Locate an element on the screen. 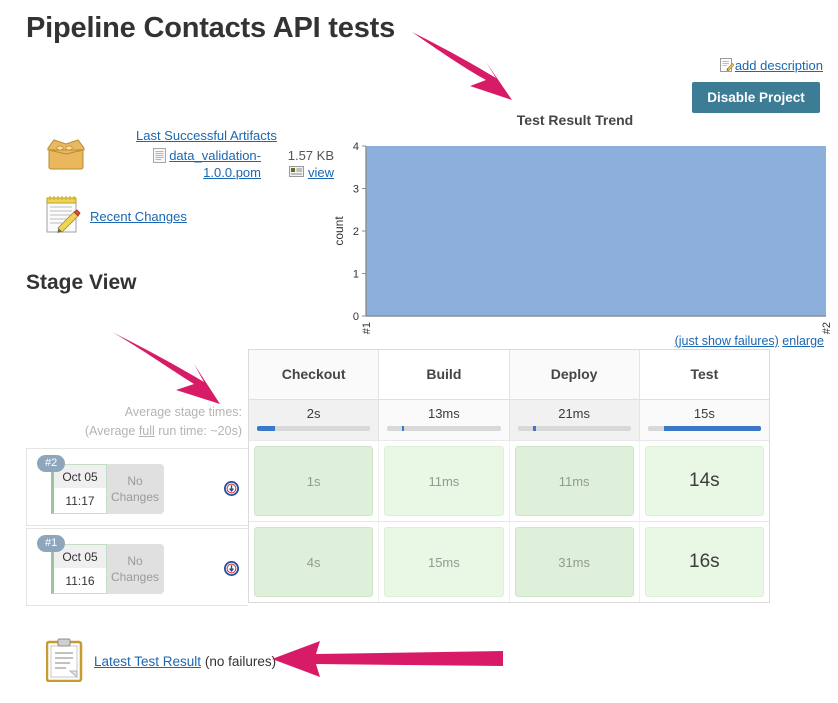 This screenshot has height=703, width=838. stage-header-test: Test is located at coordinates (704, 374).